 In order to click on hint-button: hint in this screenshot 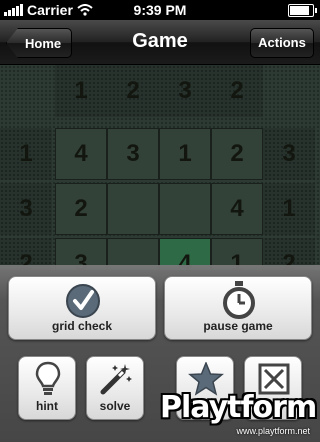, I will do `click(47, 388)`.